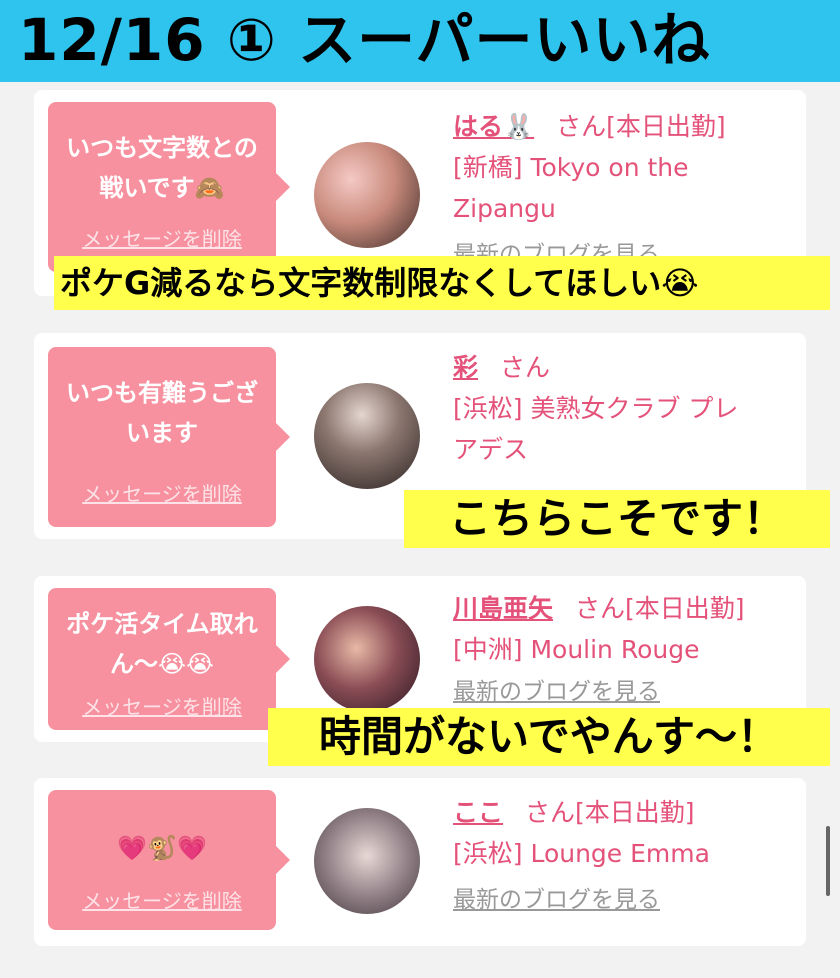  What do you see at coordinates (828, 861) in the screenshot?
I see `scrollbar` at bounding box center [828, 861].